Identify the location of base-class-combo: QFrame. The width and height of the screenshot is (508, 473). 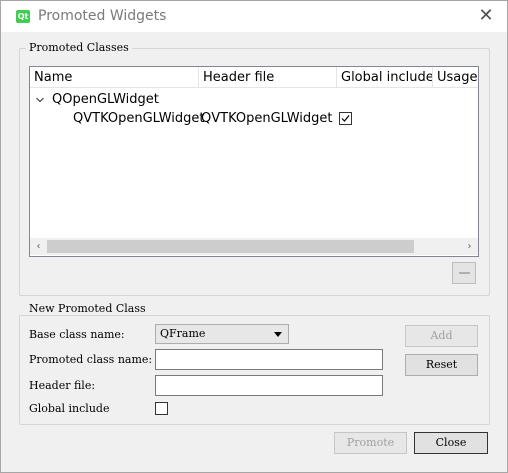
(222, 334).